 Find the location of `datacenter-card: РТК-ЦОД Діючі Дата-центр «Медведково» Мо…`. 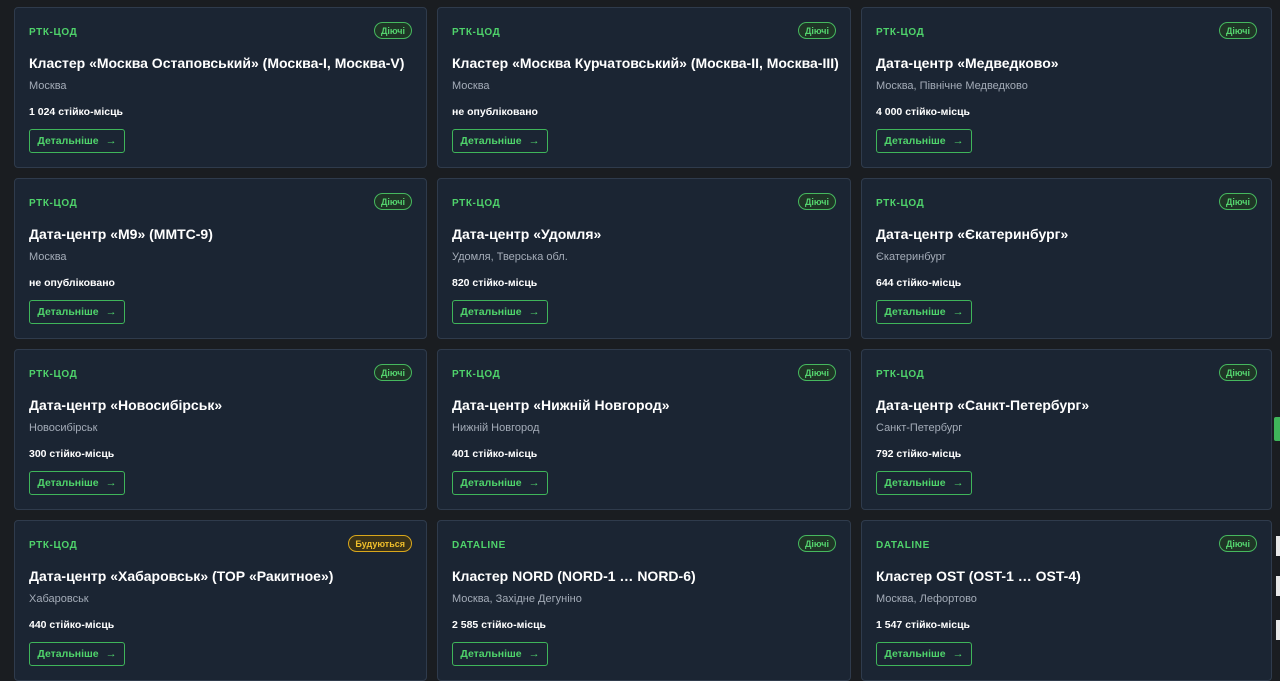

datacenter-card: РТК-ЦОД Діючі Дата-центр «Медведково» Мо… is located at coordinates (1066, 87).